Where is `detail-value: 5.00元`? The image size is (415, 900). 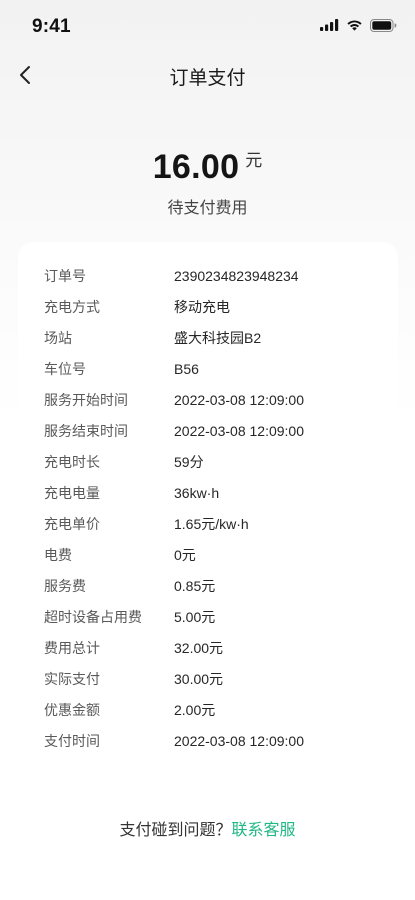
detail-value: 5.00元 is located at coordinates (195, 617).